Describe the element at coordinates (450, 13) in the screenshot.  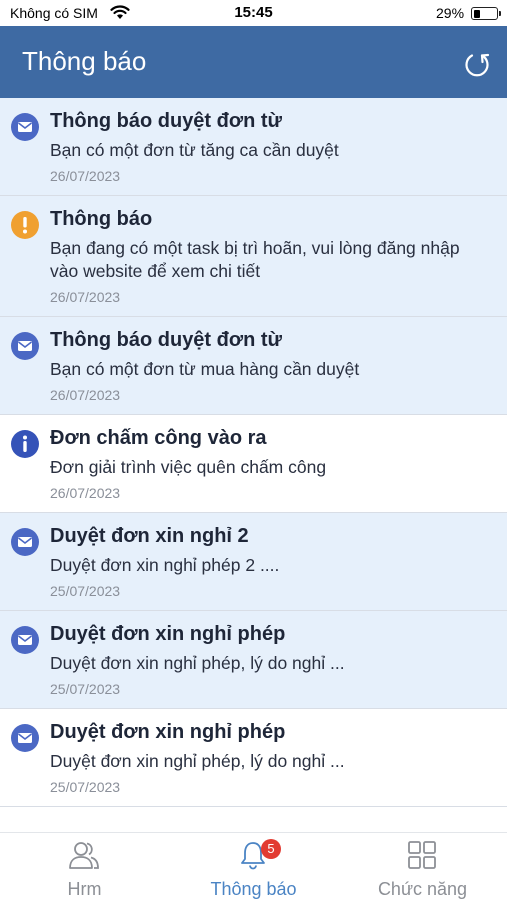
I see `battery-percent: 29%` at that location.